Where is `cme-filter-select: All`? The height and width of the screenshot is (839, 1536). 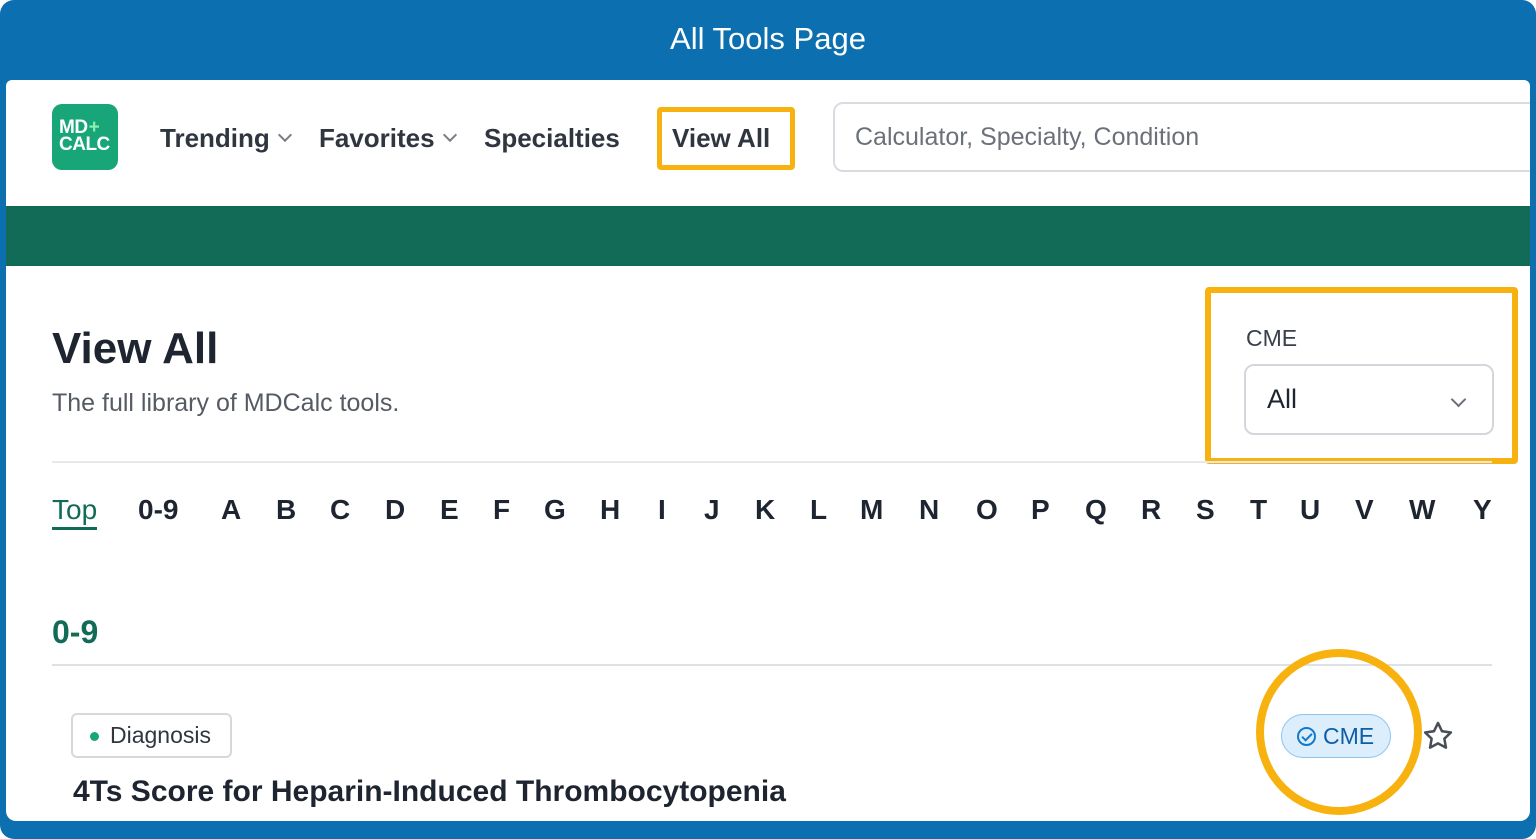
cme-filter-select: All is located at coordinates (1369, 399).